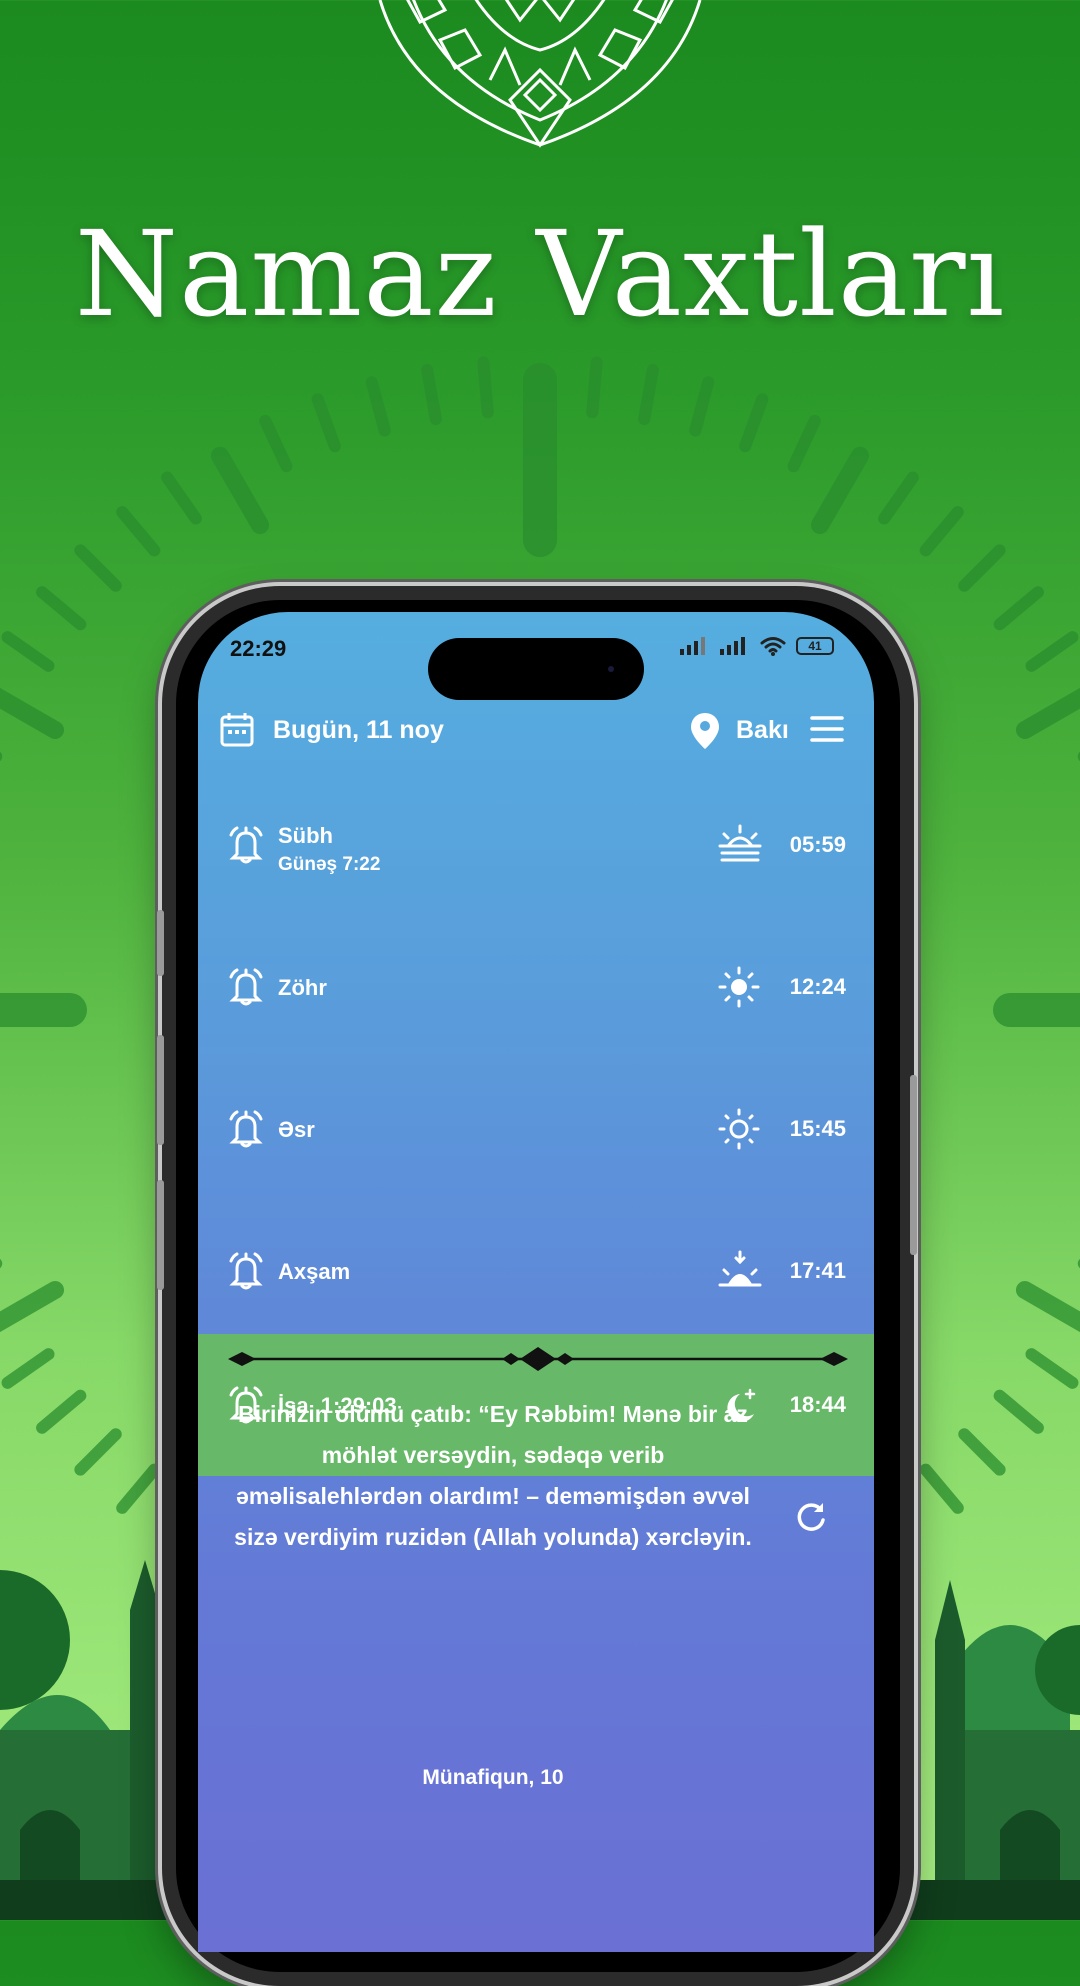 The height and width of the screenshot is (1986, 1080). I want to click on prayer-name: Əsr, so click(296, 1129).